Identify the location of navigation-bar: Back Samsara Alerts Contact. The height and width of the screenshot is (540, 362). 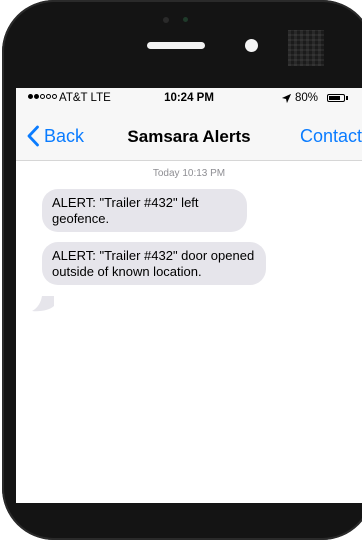
(189, 135).